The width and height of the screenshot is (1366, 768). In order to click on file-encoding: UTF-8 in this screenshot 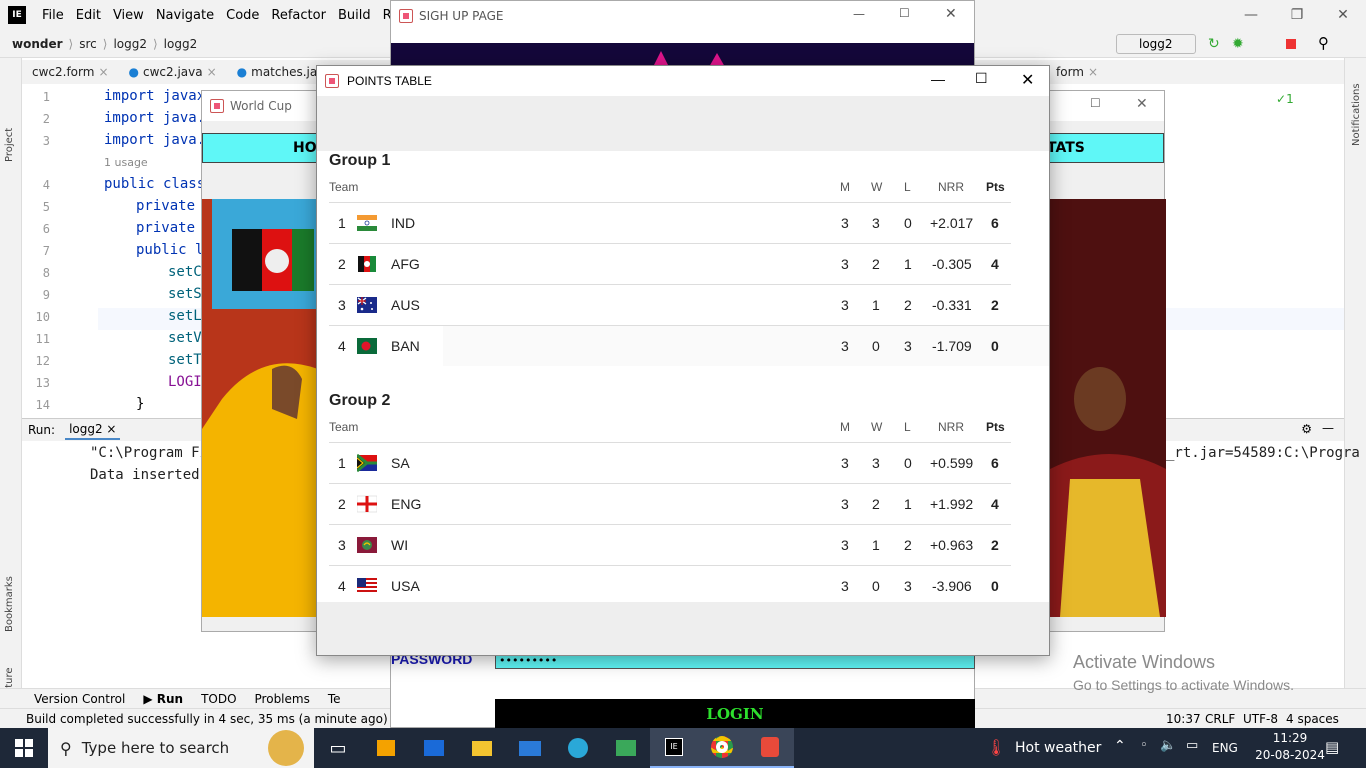, I will do `click(1260, 719)`.